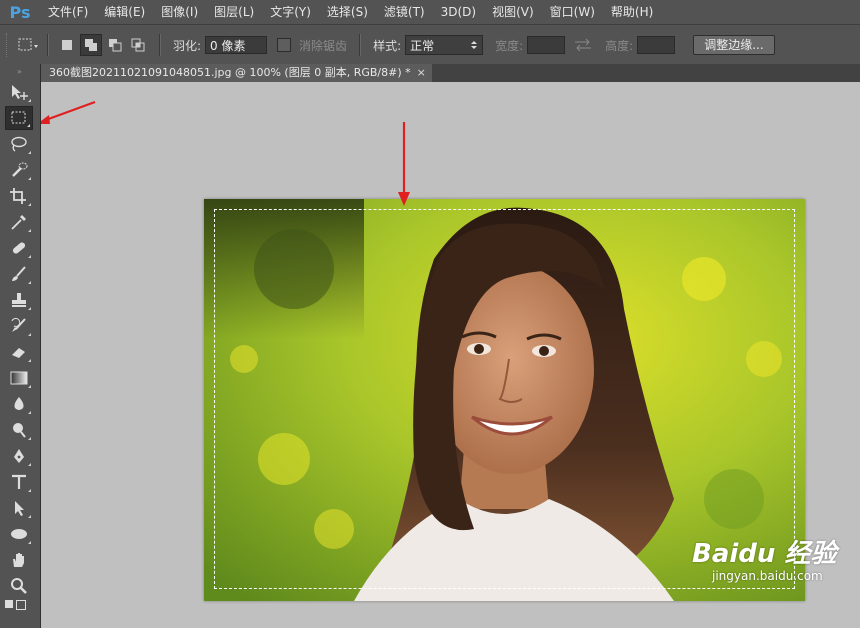  Describe the element at coordinates (124, 12) in the screenshot. I see `menu-edit: 编辑(E)` at that location.